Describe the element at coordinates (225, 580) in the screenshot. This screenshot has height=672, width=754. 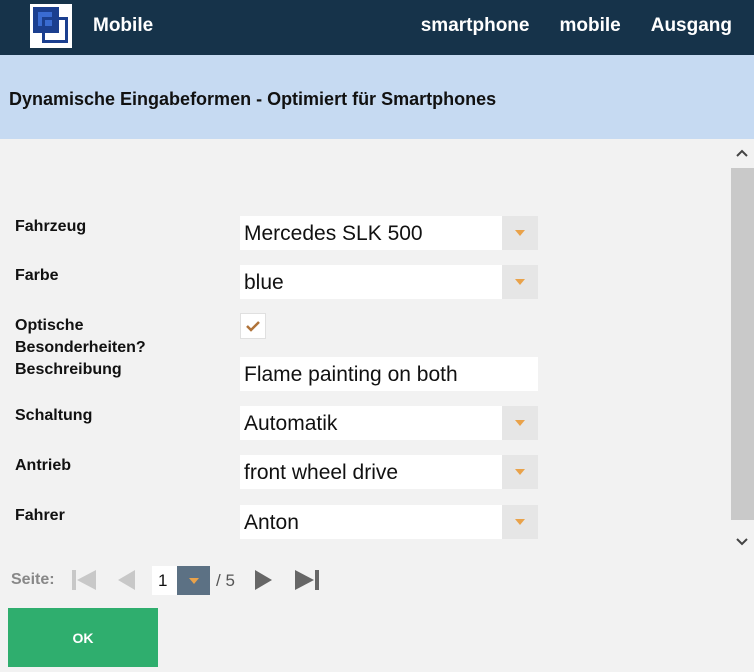
I see `page-total: / 5` at that location.